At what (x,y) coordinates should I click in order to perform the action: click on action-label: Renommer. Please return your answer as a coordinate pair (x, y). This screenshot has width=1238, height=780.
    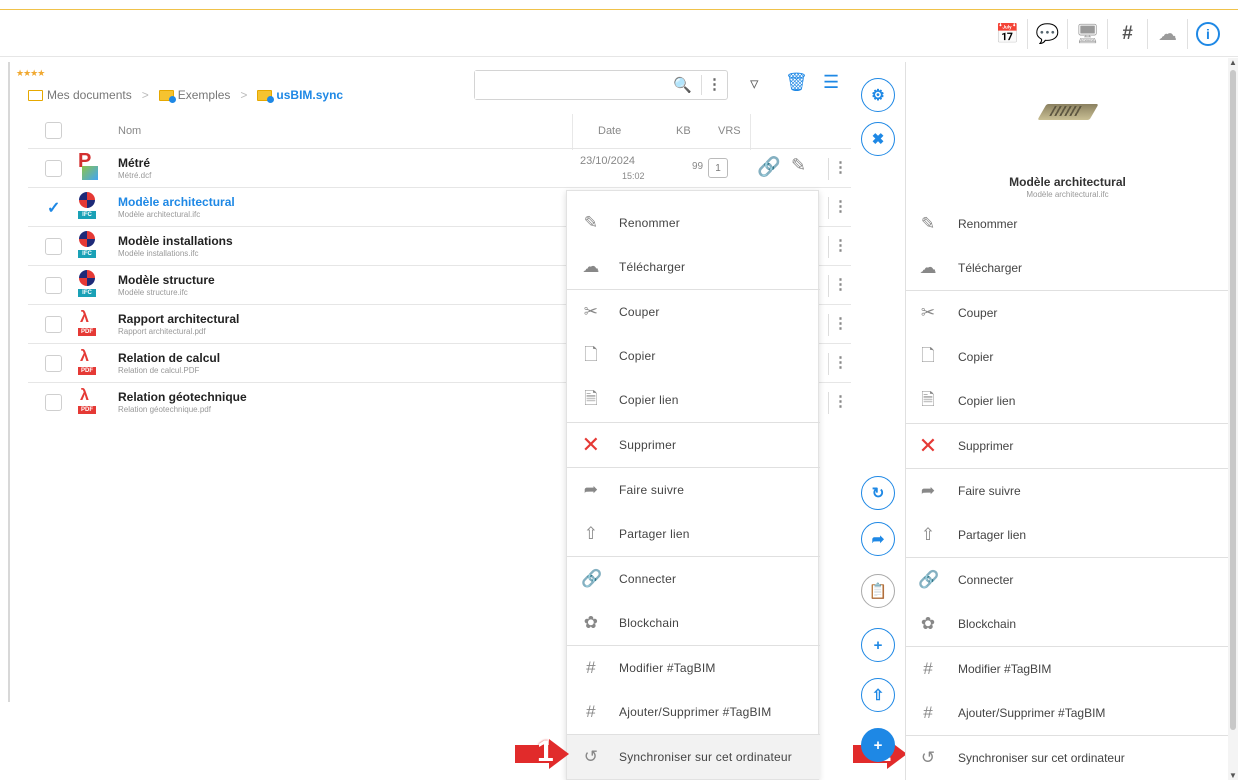
    Looking at the image, I should click on (988, 224).